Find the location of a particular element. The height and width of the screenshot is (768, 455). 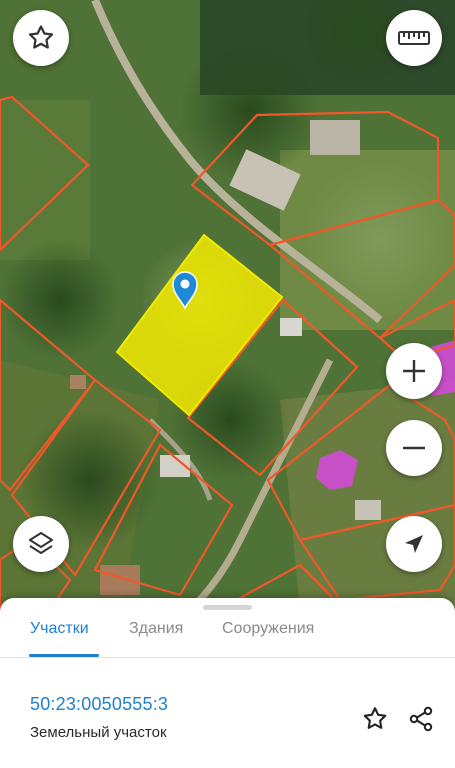

layers-icon is located at coordinates (41, 543).